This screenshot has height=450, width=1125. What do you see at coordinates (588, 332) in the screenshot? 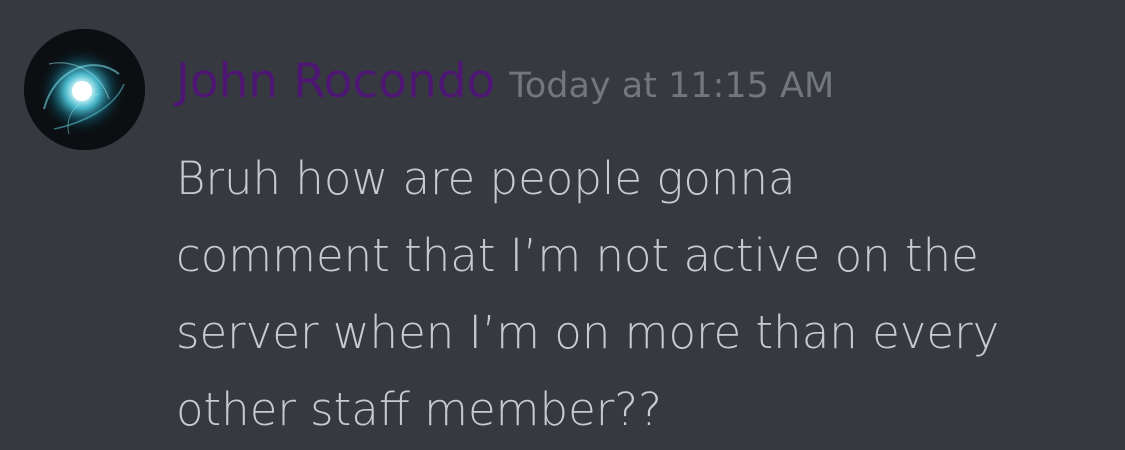
I see `message-line: server when I’m on more than every` at bounding box center [588, 332].